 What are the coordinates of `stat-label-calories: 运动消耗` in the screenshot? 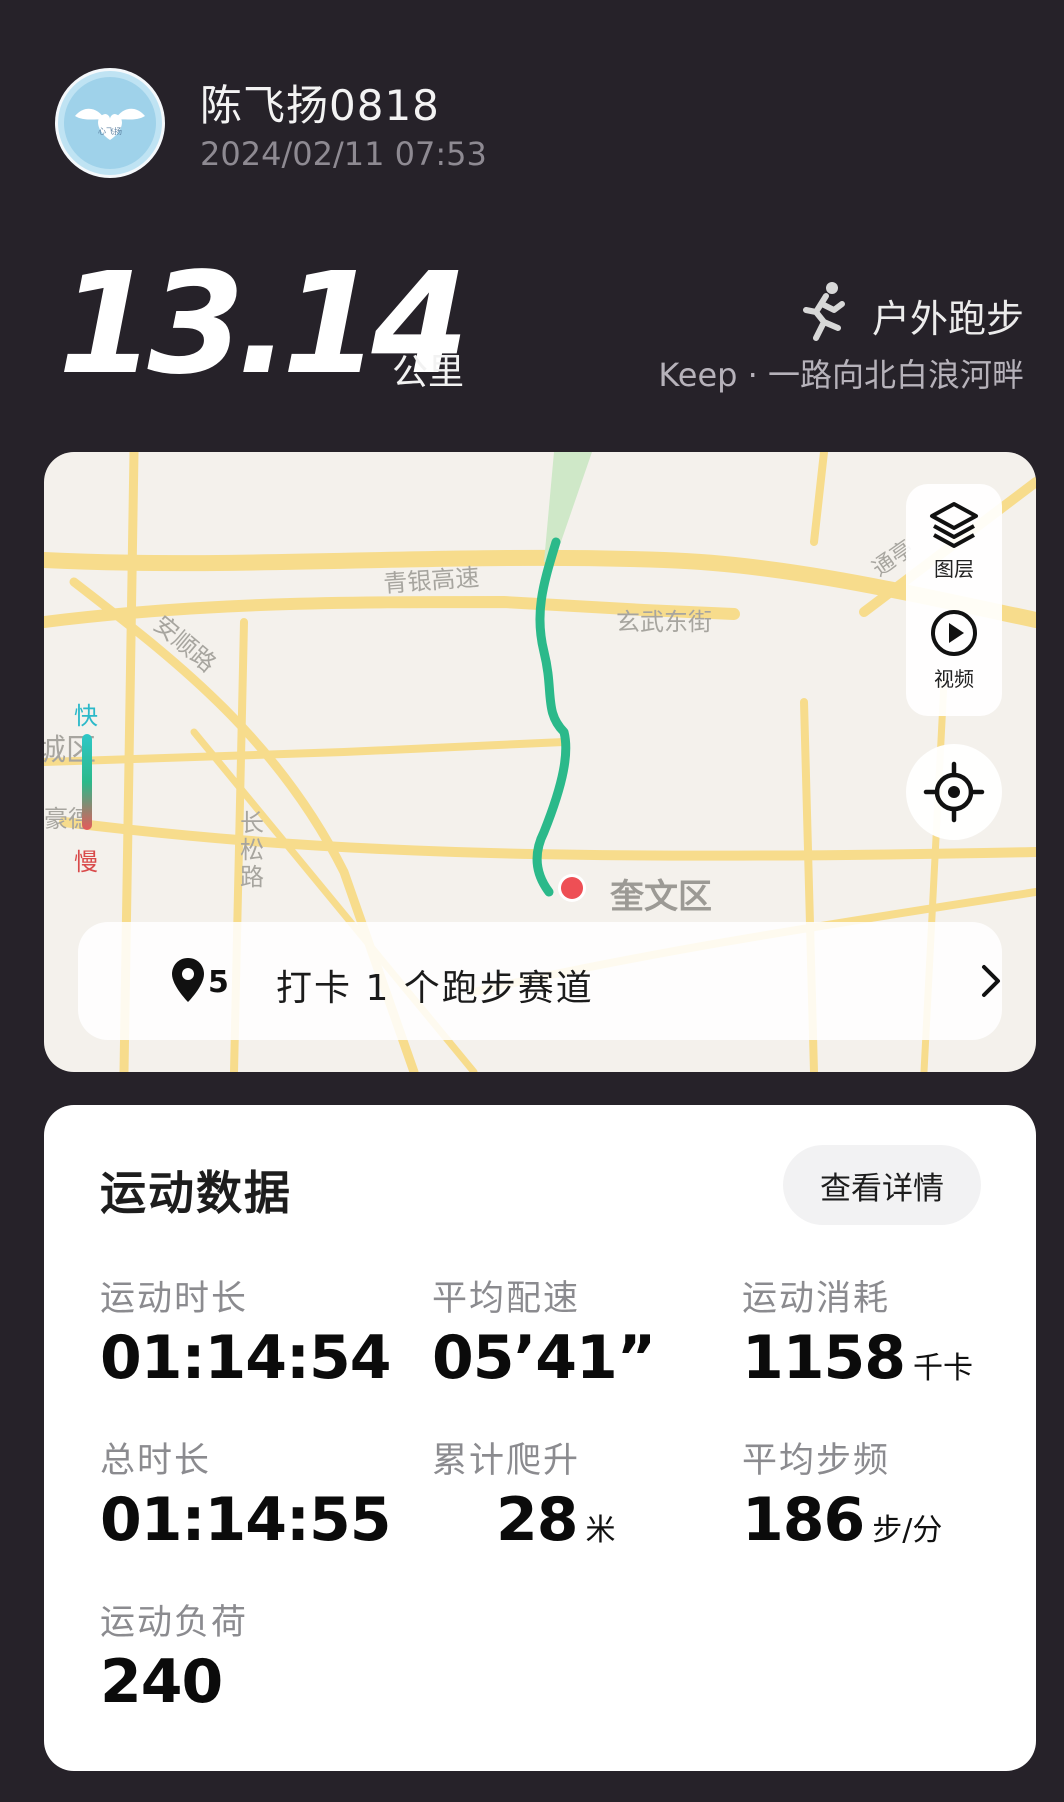 It's located at (816, 1299).